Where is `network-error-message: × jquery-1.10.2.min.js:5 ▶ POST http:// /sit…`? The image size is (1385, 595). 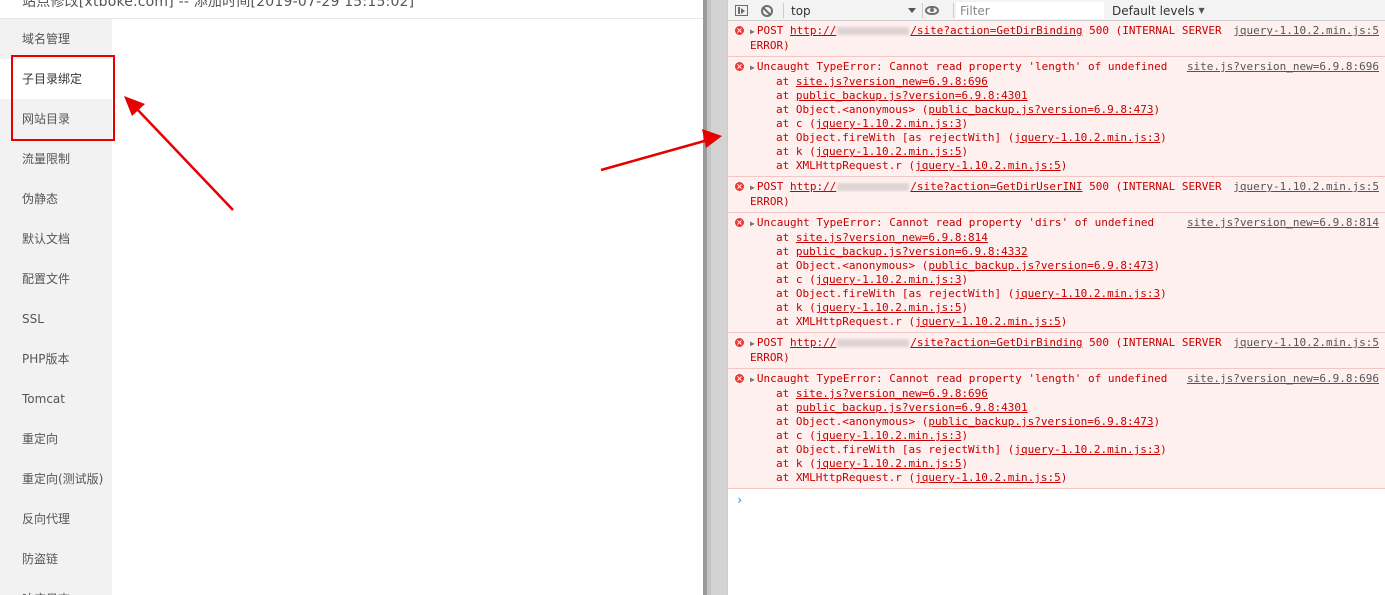 network-error-message: × jquery-1.10.2.min.js:5 ▶ POST http:// /sit… is located at coordinates (1056, 39).